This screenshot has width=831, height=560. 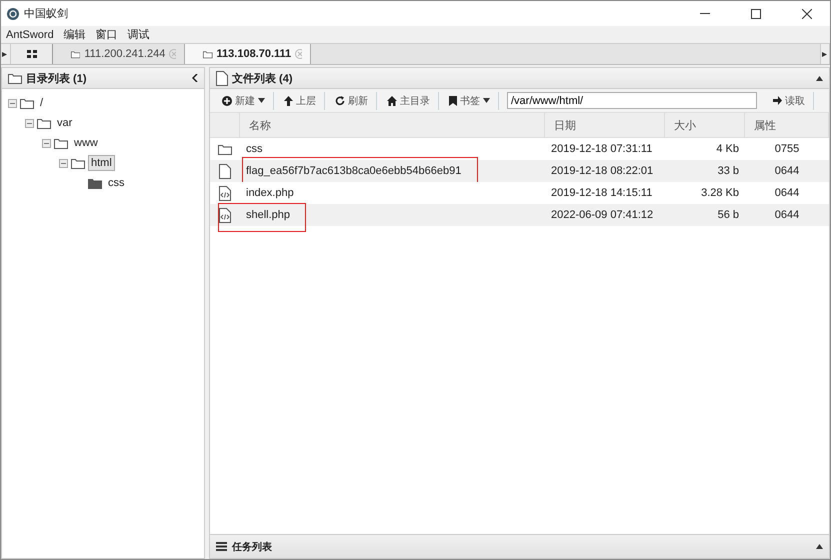 What do you see at coordinates (392, 193) in the screenshot?
I see `file-name: index.php` at bounding box center [392, 193].